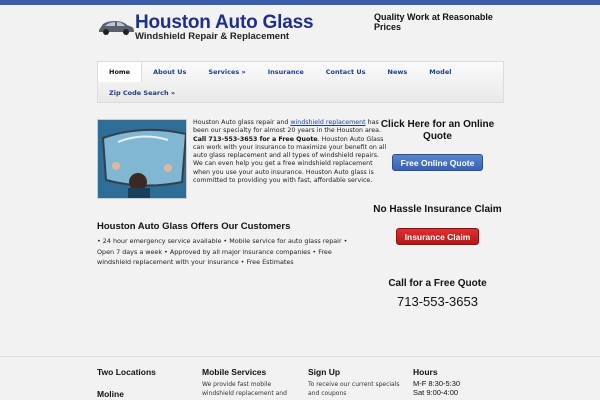 The image size is (600, 400). What do you see at coordinates (242, 122) in the screenshot?
I see `intro-text-start: Houston Auto glass repair and` at bounding box center [242, 122].